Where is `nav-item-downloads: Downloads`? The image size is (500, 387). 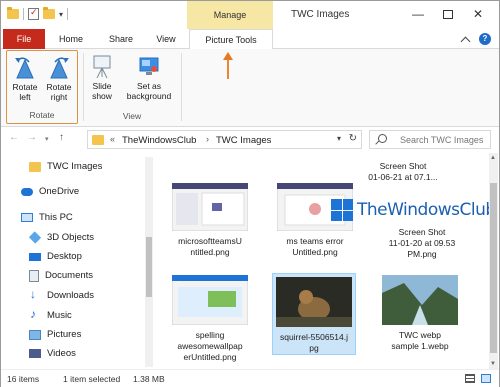
nav-item-downloads: Downloads is located at coordinates (92, 295).